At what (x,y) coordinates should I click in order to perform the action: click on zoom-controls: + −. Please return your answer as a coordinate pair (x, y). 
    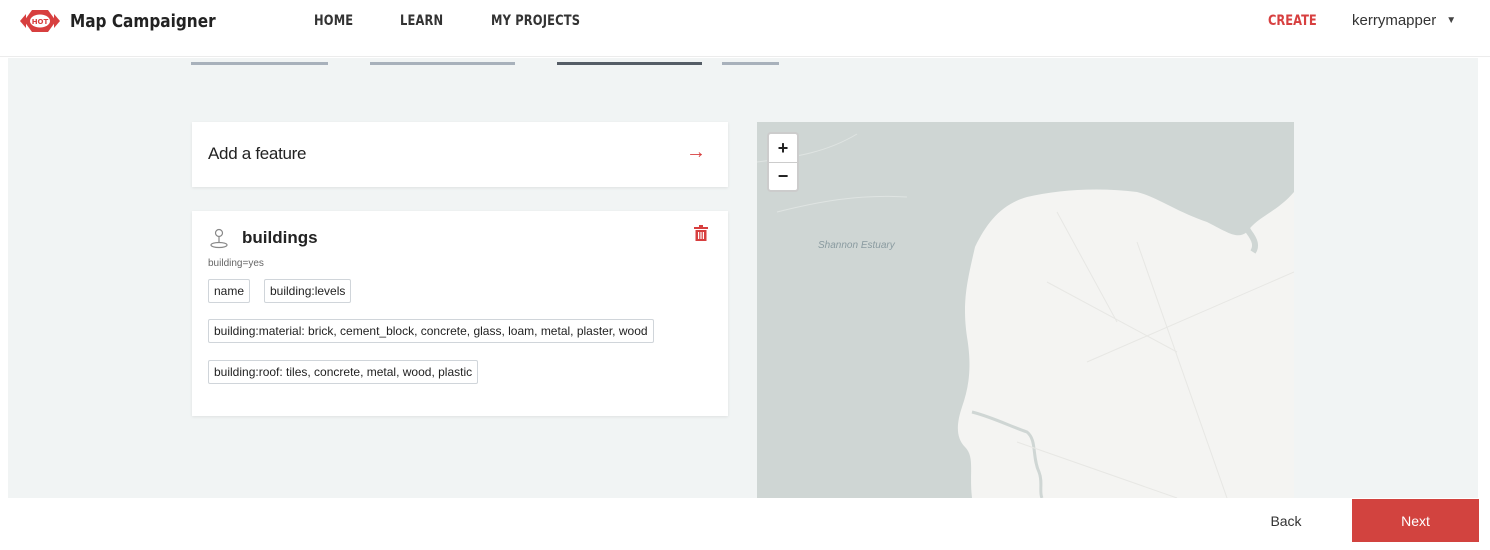
    Looking at the image, I should click on (783, 162).